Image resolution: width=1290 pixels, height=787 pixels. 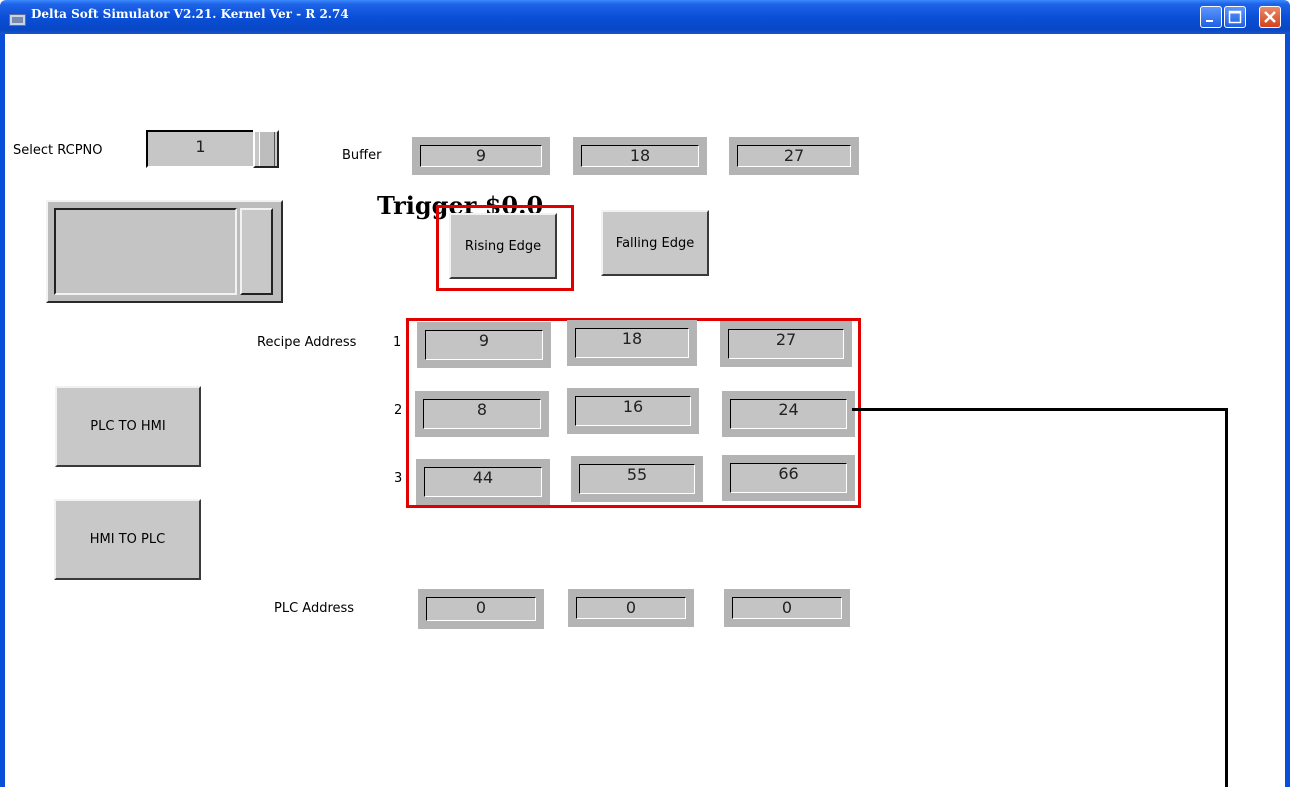 What do you see at coordinates (127, 539) in the screenshot?
I see `hmi-to-plc-button: HMI TO PLC` at bounding box center [127, 539].